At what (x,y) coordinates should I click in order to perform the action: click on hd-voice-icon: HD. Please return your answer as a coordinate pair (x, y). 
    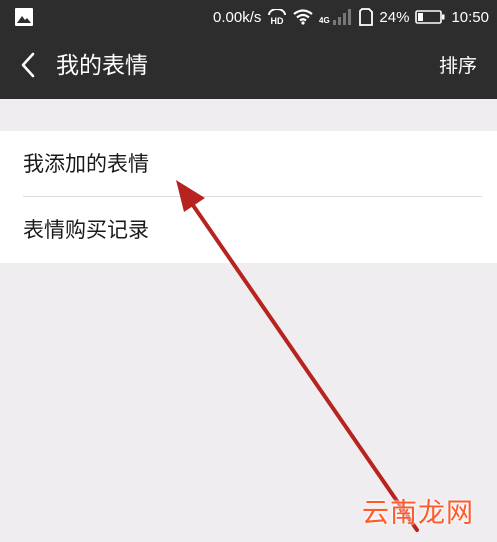
    Looking at the image, I should click on (277, 17).